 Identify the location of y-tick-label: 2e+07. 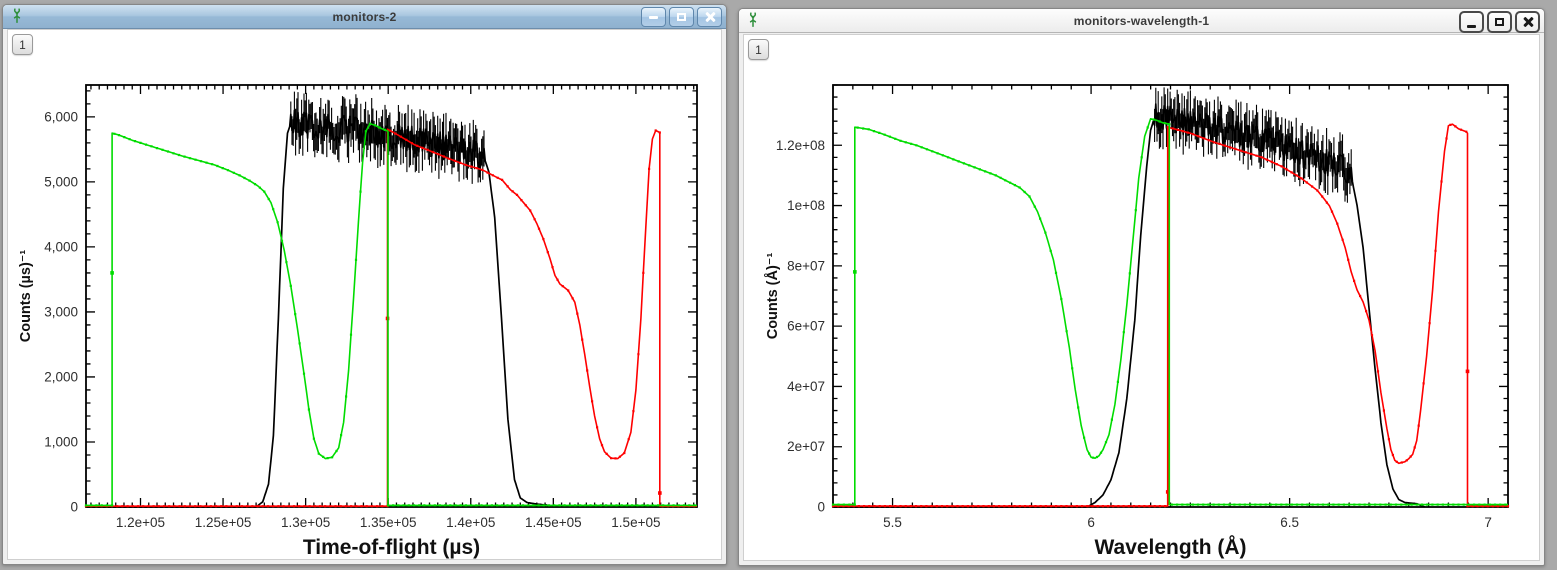
(806, 446).